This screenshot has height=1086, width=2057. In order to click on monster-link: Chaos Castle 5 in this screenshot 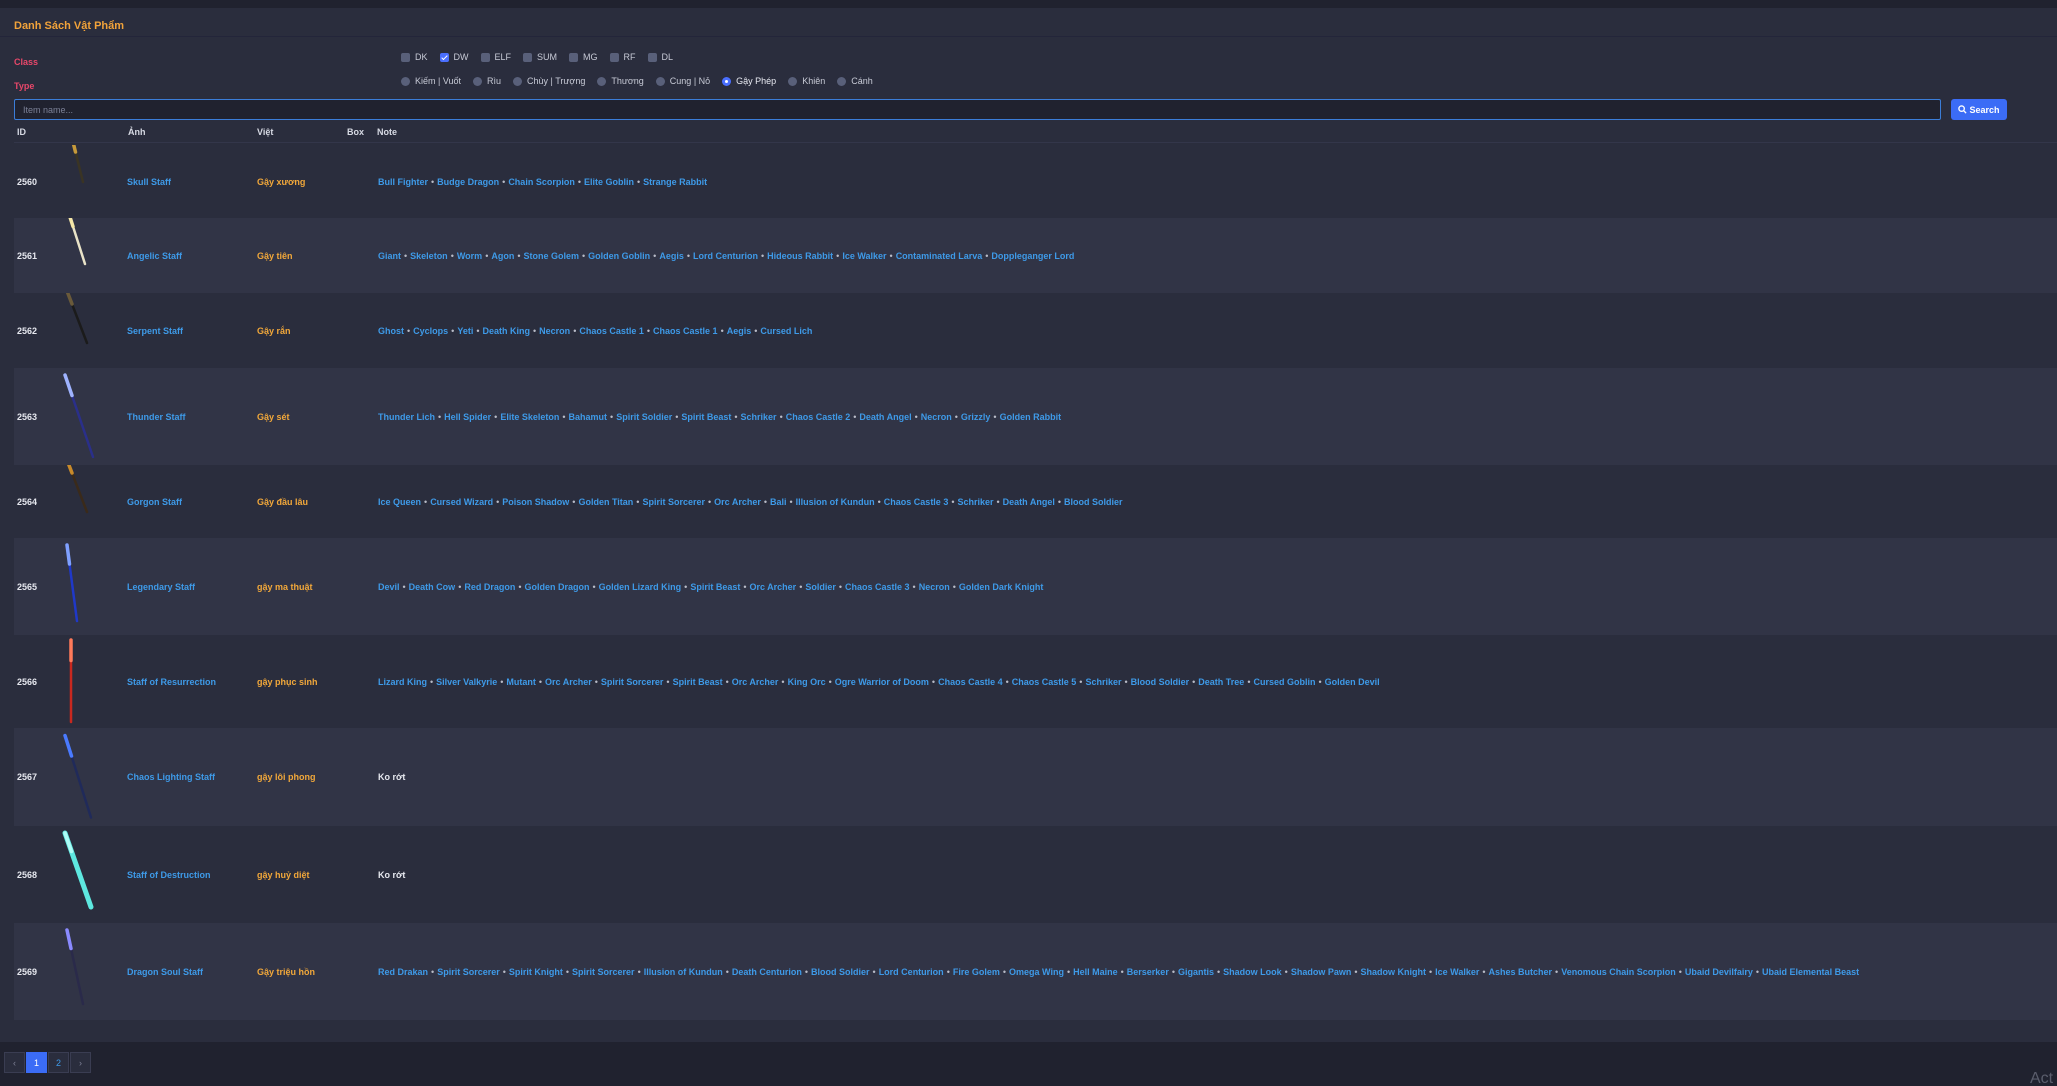, I will do `click(1044, 682)`.